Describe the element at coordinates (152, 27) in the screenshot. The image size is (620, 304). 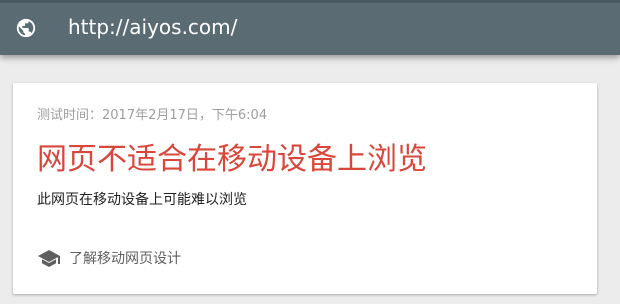
I see `url-text: http://aiyos.com/` at that location.